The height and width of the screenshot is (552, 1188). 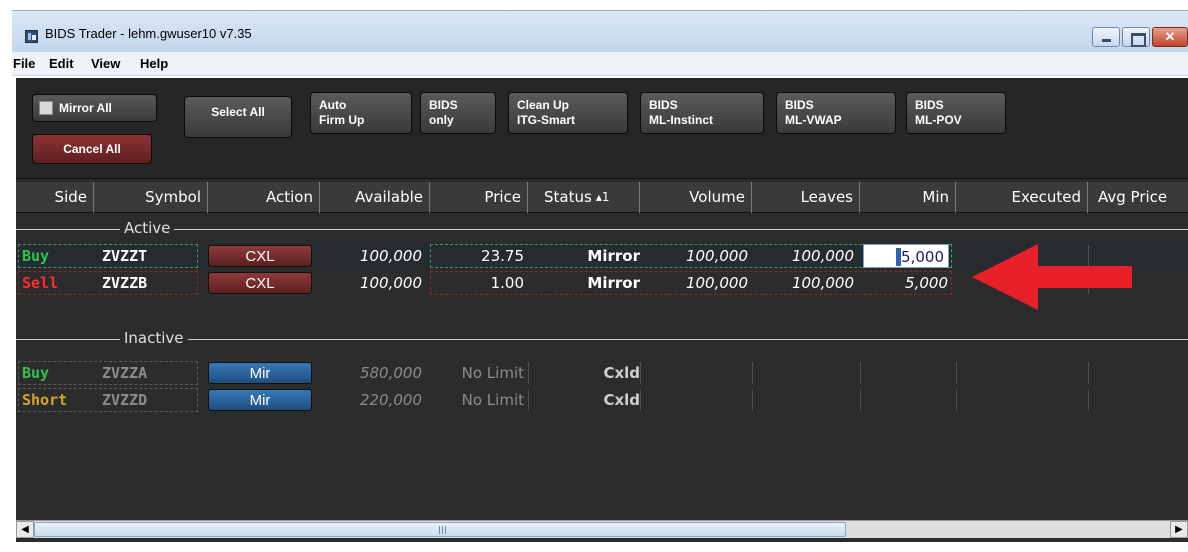 What do you see at coordinates (361, 113) in the screenshot?
I see `auto-firm-up-button: Auto Firm Up` at bounding box center [361, 113].